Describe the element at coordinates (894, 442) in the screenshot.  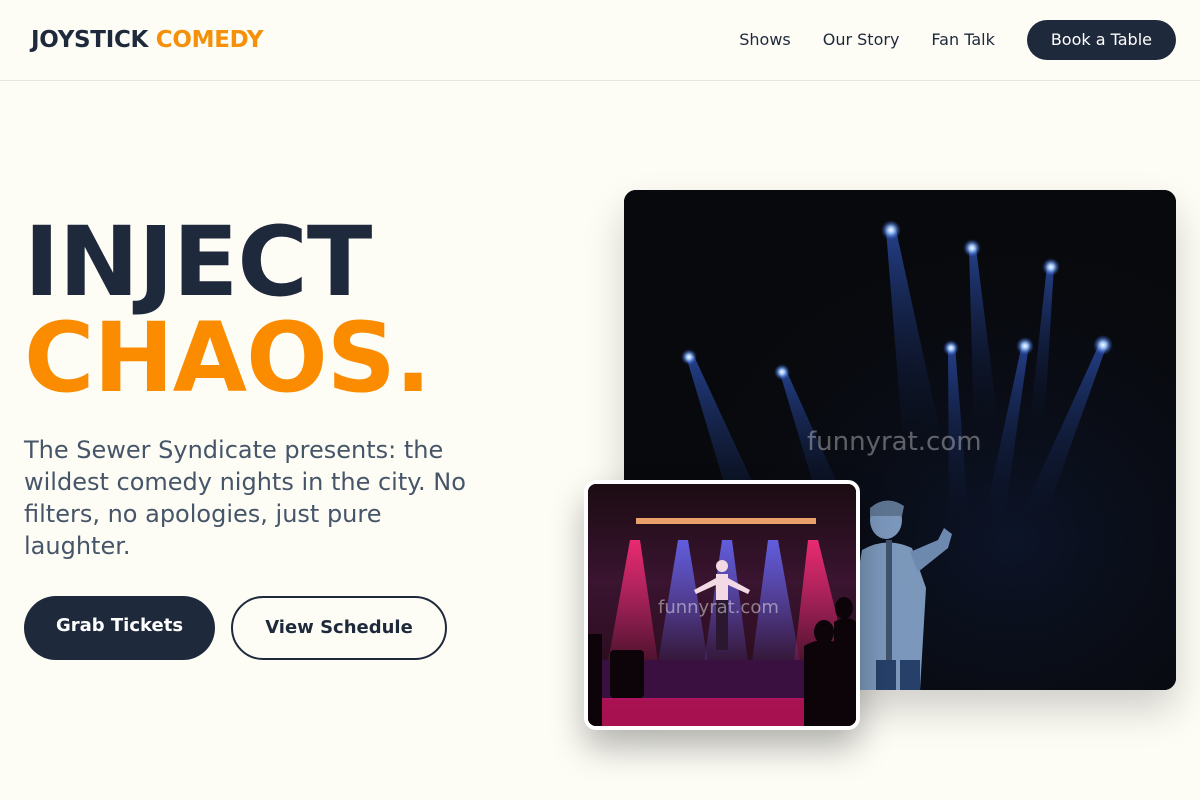
I see `main-photo-watermark: funnyrat.com` at that location.